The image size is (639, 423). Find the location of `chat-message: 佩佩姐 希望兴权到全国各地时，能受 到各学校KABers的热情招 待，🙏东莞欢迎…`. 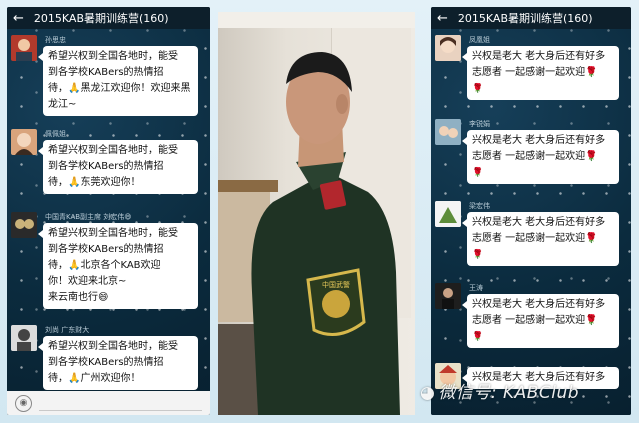

chat-message: 佩佩姐 希望兴权到全国各地时，能受 到各学校KABers的热情招 待，🙏东莞欢迎… is located at coordinates (108, 164).